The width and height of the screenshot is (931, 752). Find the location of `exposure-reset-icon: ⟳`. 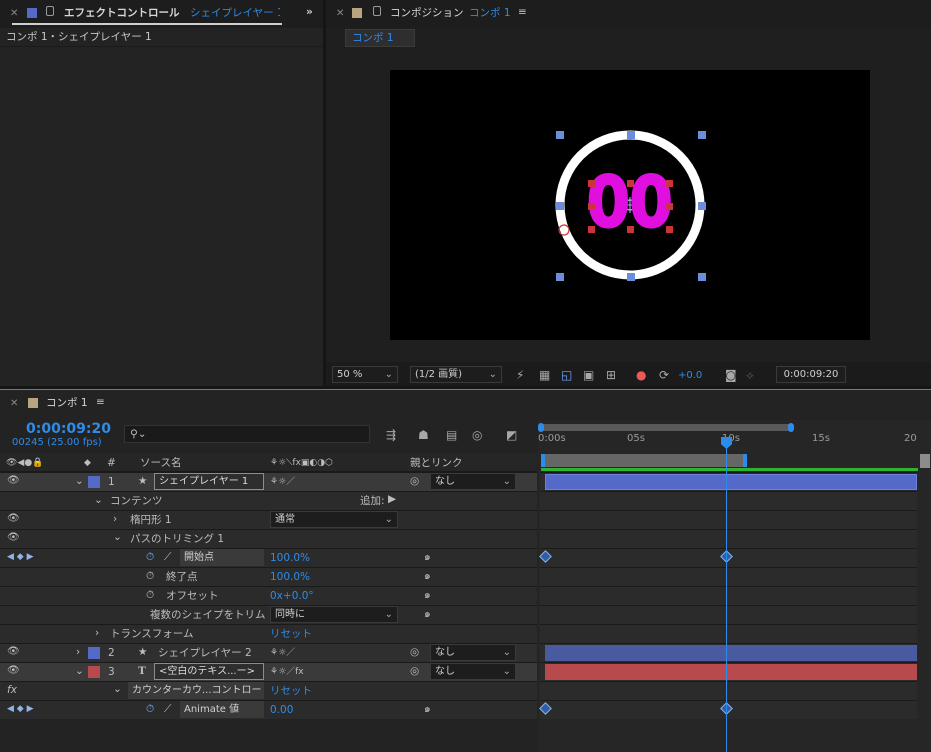

exposure-reset-icon: ⟳ is located at coordinates (664, 375).